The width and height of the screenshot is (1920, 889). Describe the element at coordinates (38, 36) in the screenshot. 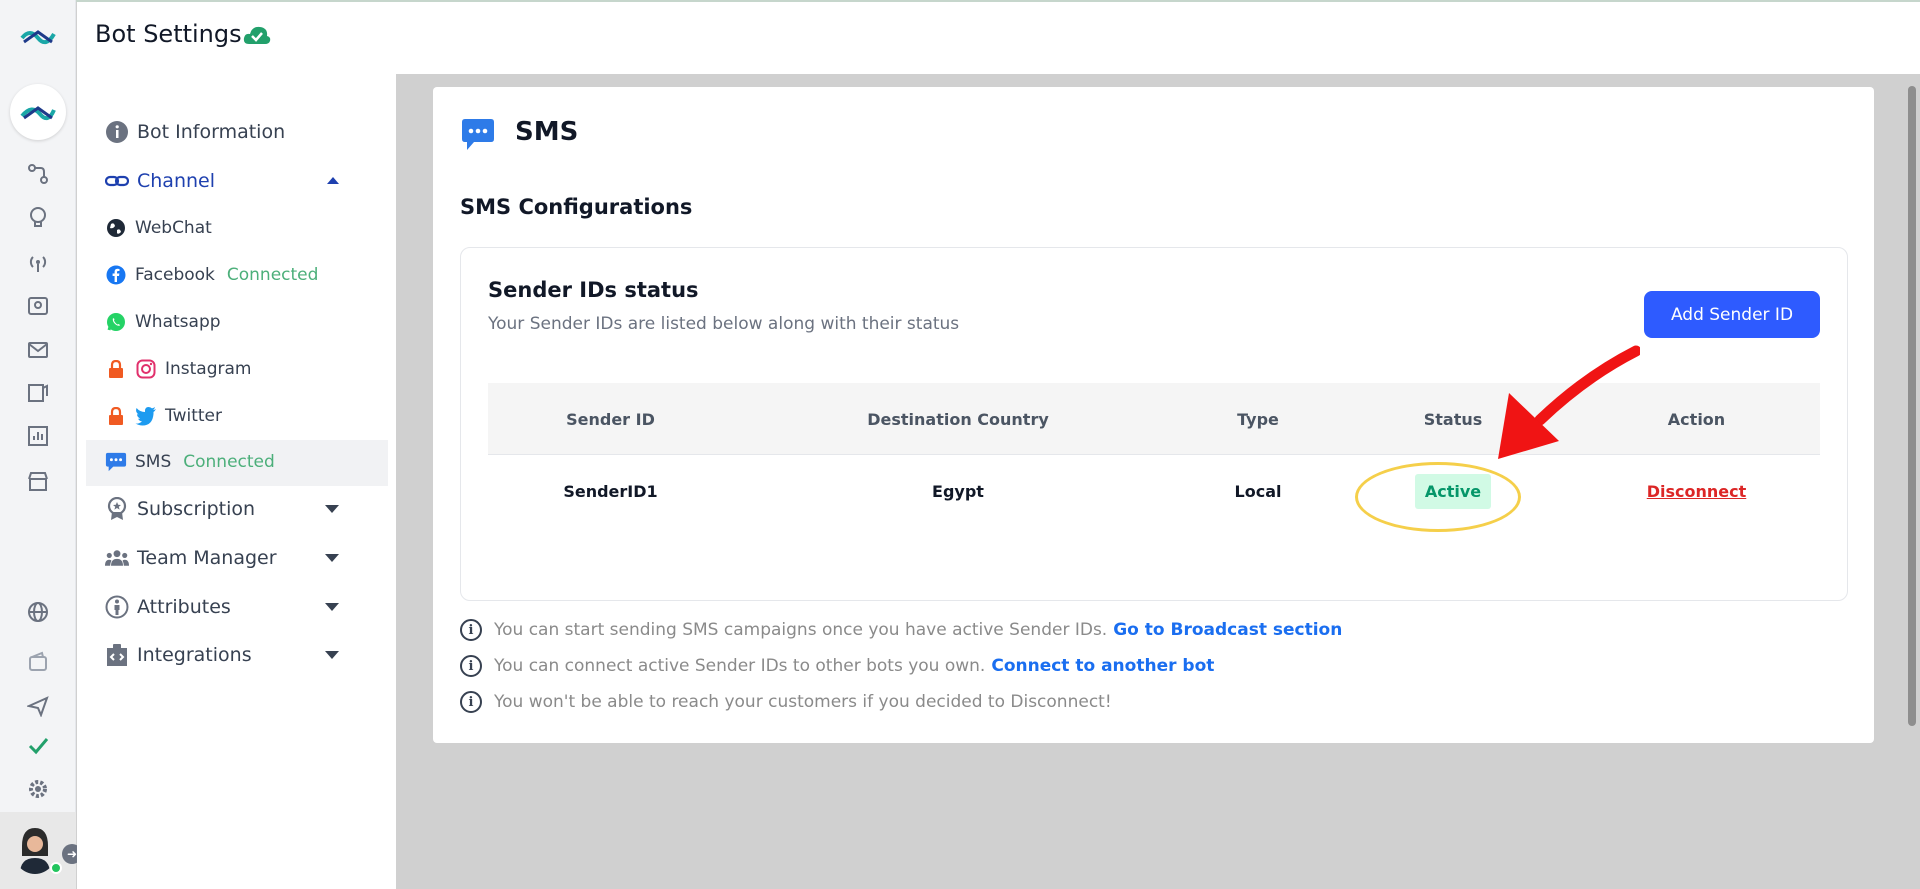

I see `app-logo-icon` at that location.